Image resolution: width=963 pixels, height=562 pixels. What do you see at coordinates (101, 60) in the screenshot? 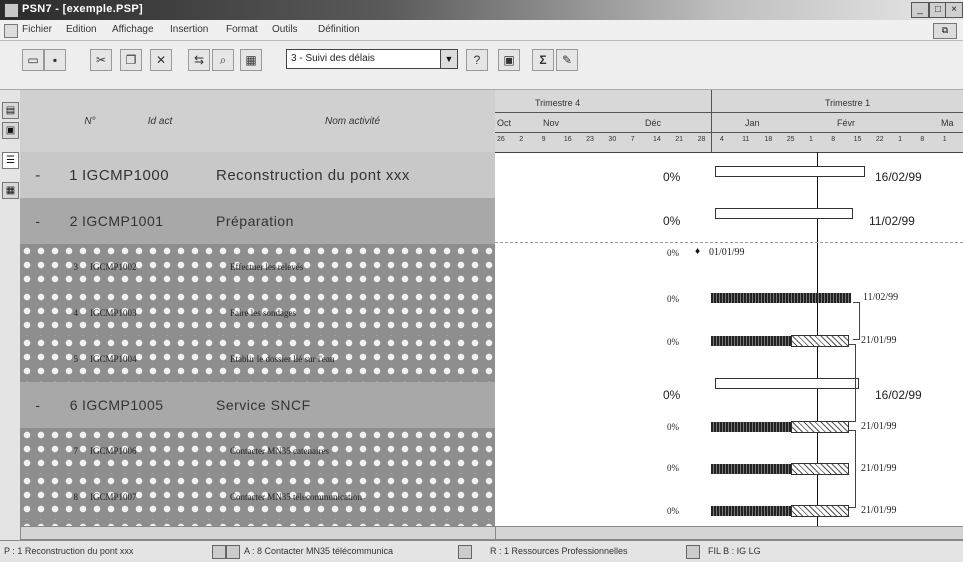
I see `cut-icon: ✂` at bounding box center [101, 60].